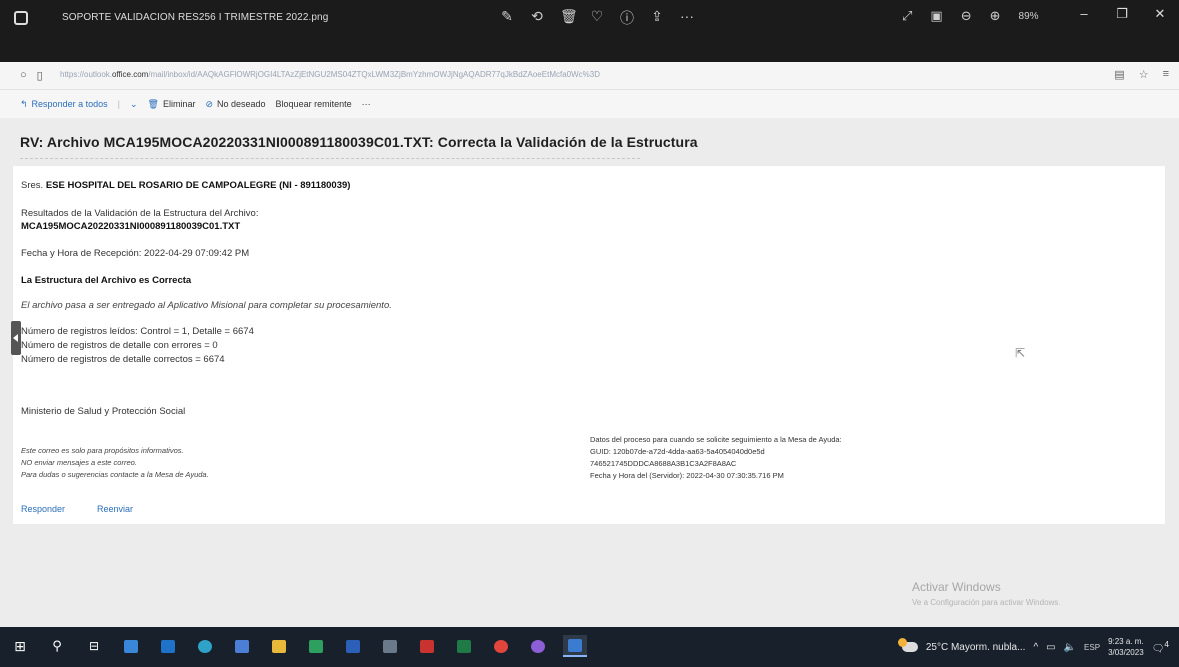 This screenshot has height=667, width=1179. Describe the element at coordinates (956, 587) in the screenshot. I see `activate-windows-title: Activar Windows` at that location.